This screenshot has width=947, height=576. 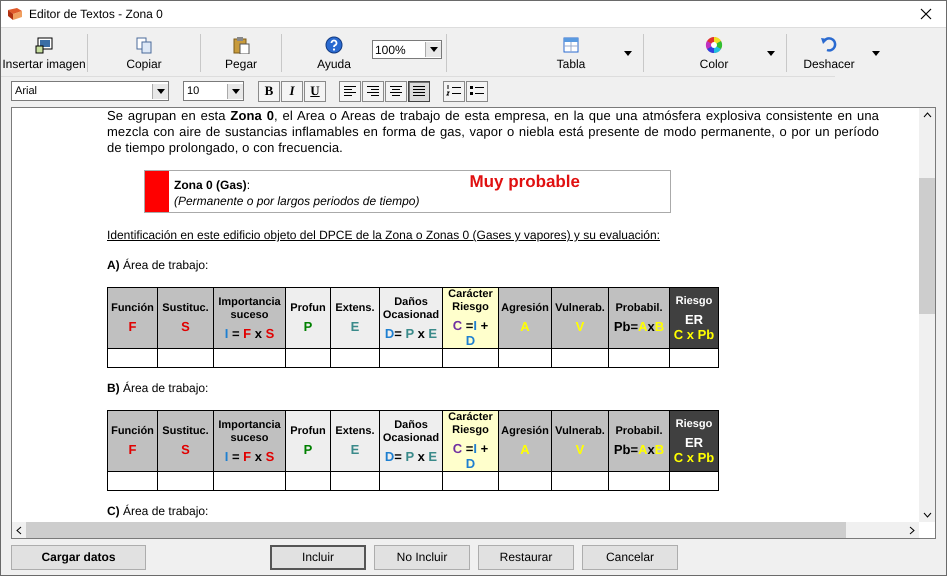 What do you see at coordinates (315, 91) in the screenshot?
I see `underline-button: U` at bounding box center [315, 91].